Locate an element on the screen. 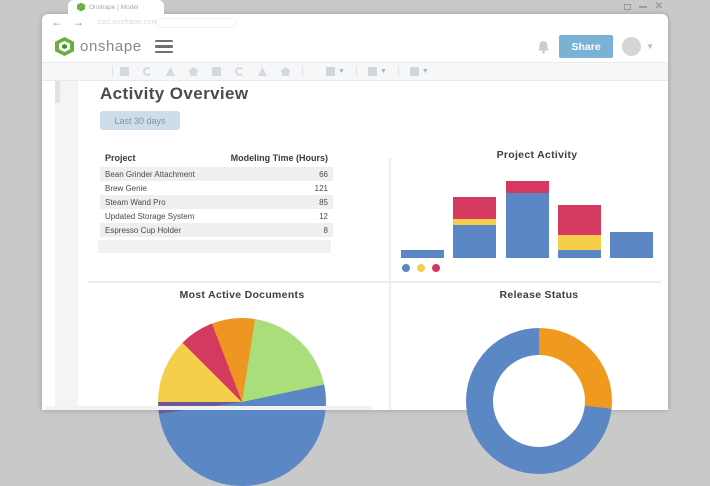 This screenshot has width=710, height=486. hours-cell: 8 is located at coordinates (325, 230).